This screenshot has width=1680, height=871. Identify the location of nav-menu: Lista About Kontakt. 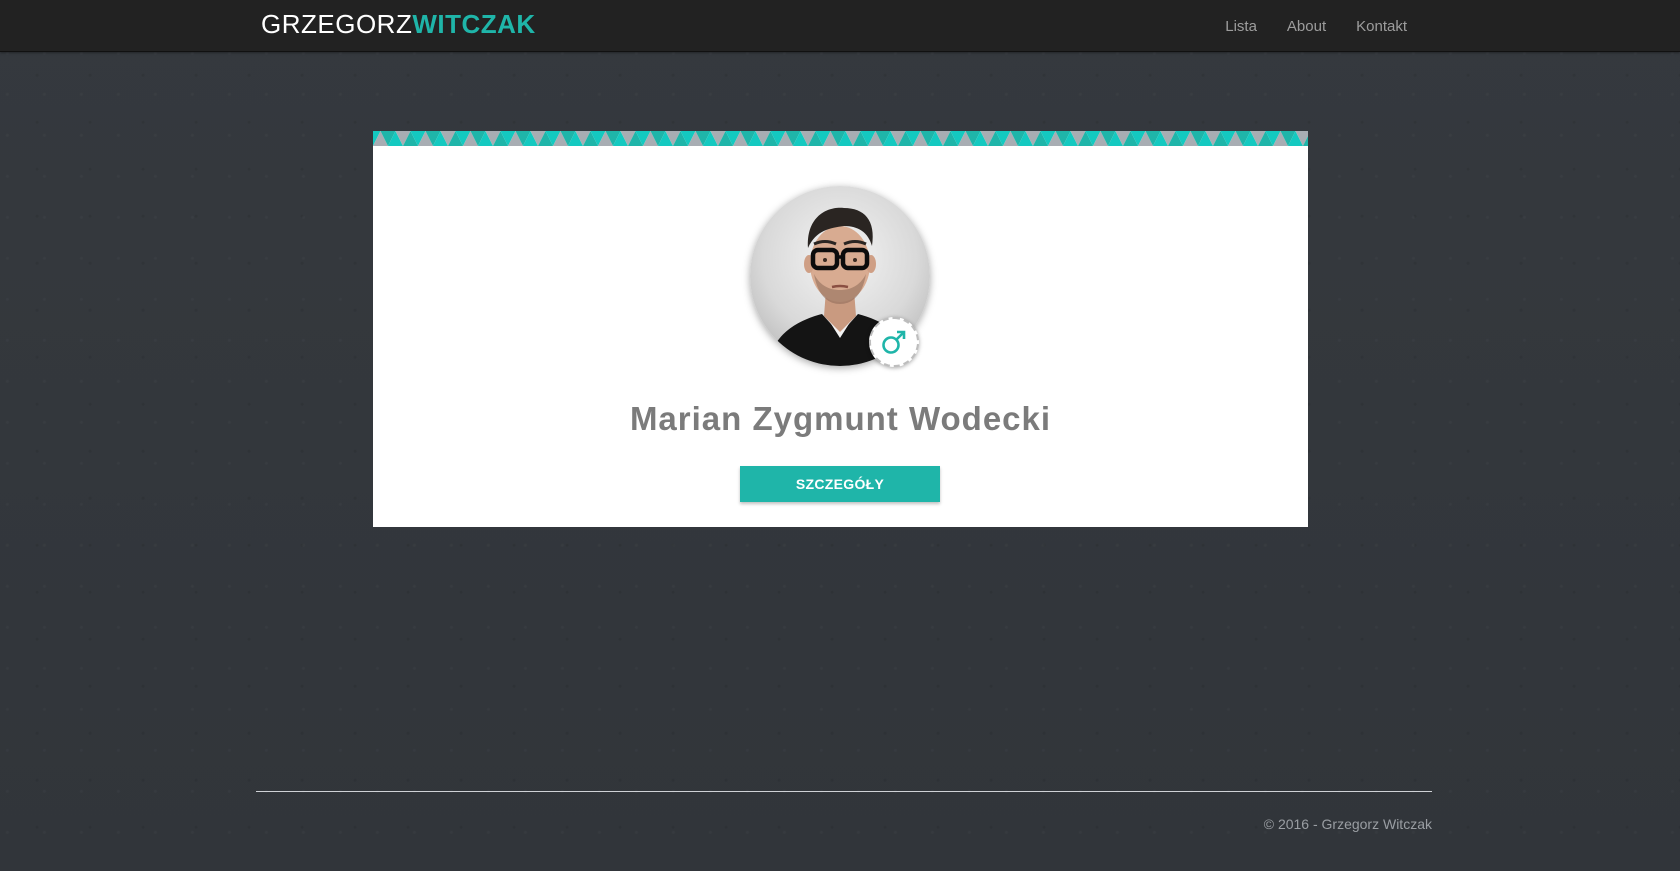
(1316, 26).